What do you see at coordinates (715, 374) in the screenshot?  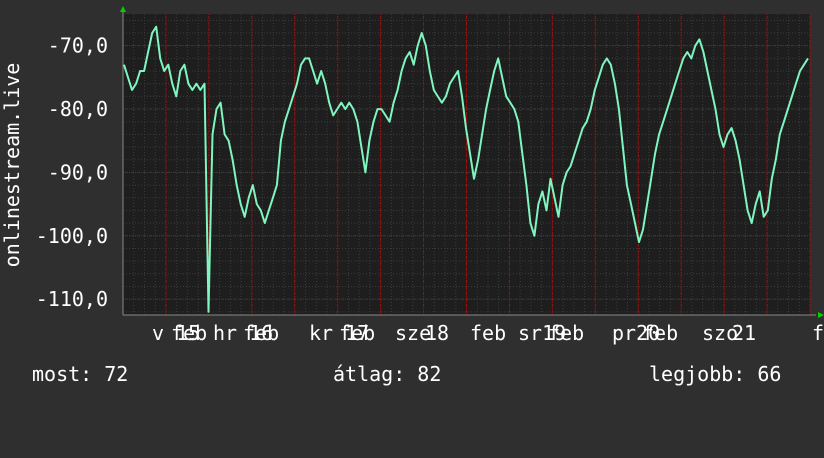 I see `best-value: legjobb: 66` at bounding box center [715, 374].